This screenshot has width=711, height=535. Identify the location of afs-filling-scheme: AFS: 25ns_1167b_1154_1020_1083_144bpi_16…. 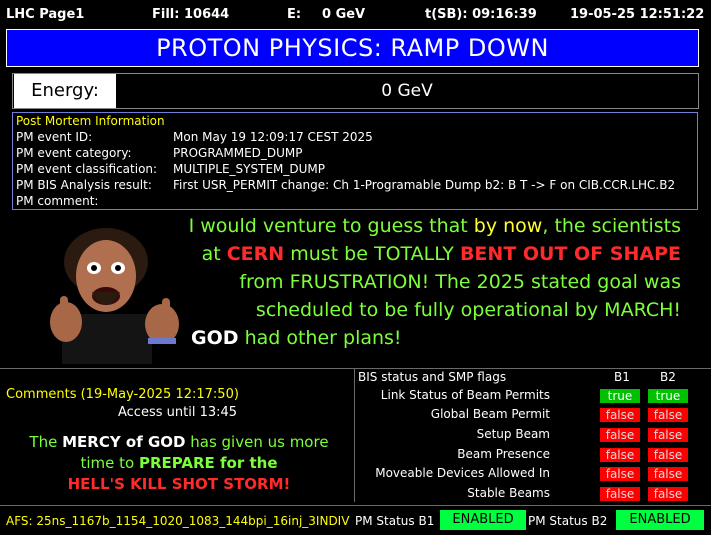
(178, 521).